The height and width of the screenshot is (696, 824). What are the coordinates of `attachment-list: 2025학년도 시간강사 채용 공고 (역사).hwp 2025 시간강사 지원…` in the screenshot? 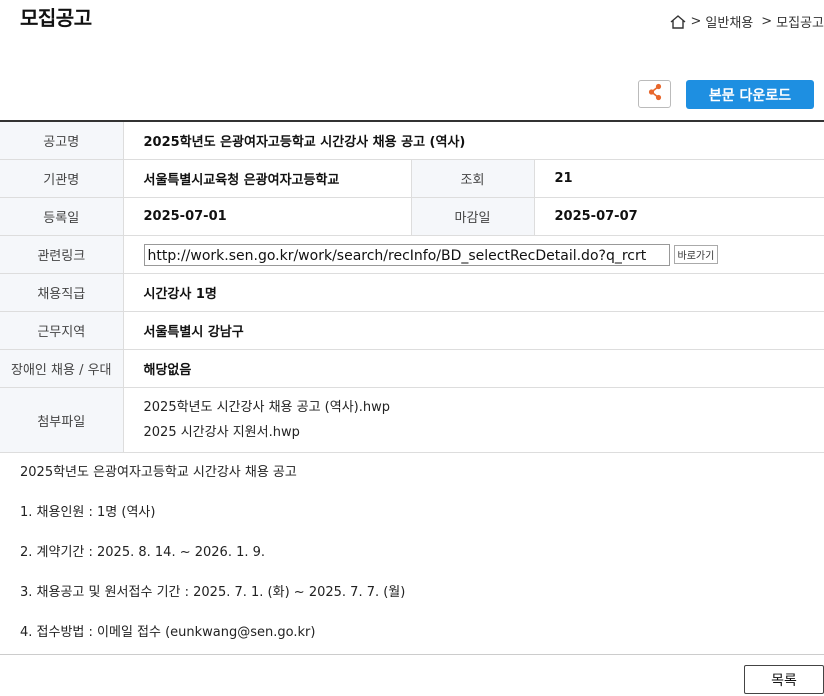 It's located at (473, 420).